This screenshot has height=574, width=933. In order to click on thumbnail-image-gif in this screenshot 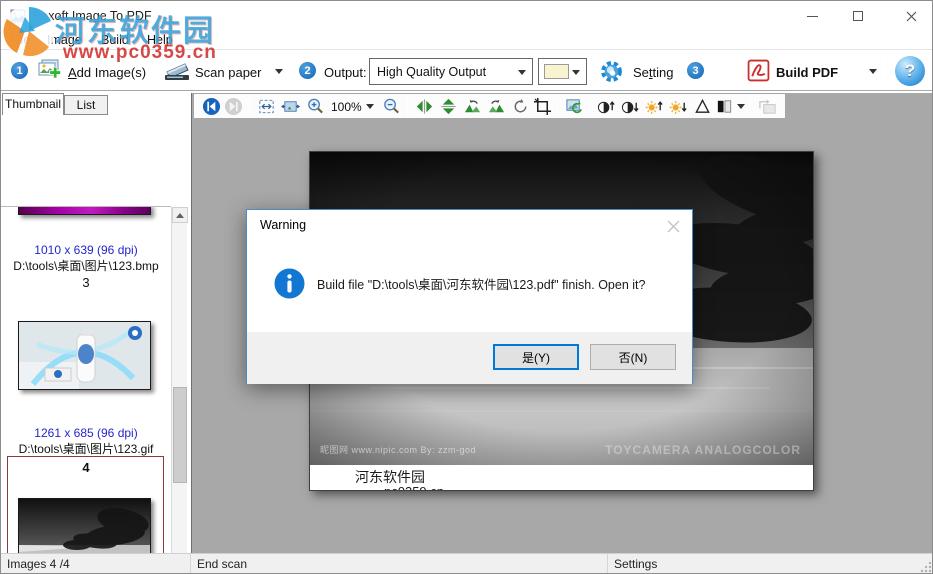, I will do `click(84, 355)`.